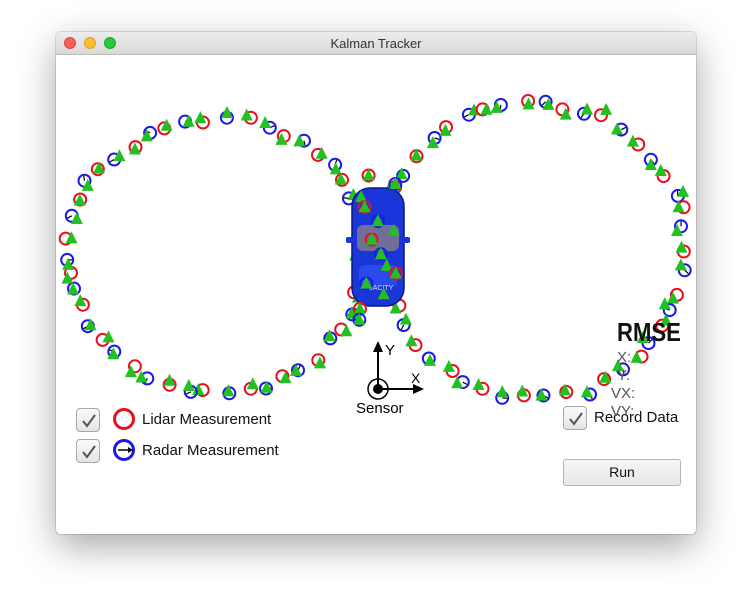  What do you see at coordinates (624, 375) in the screenshot?
I see `rmse-y-label: Y:` at bounding box center [624, 375].